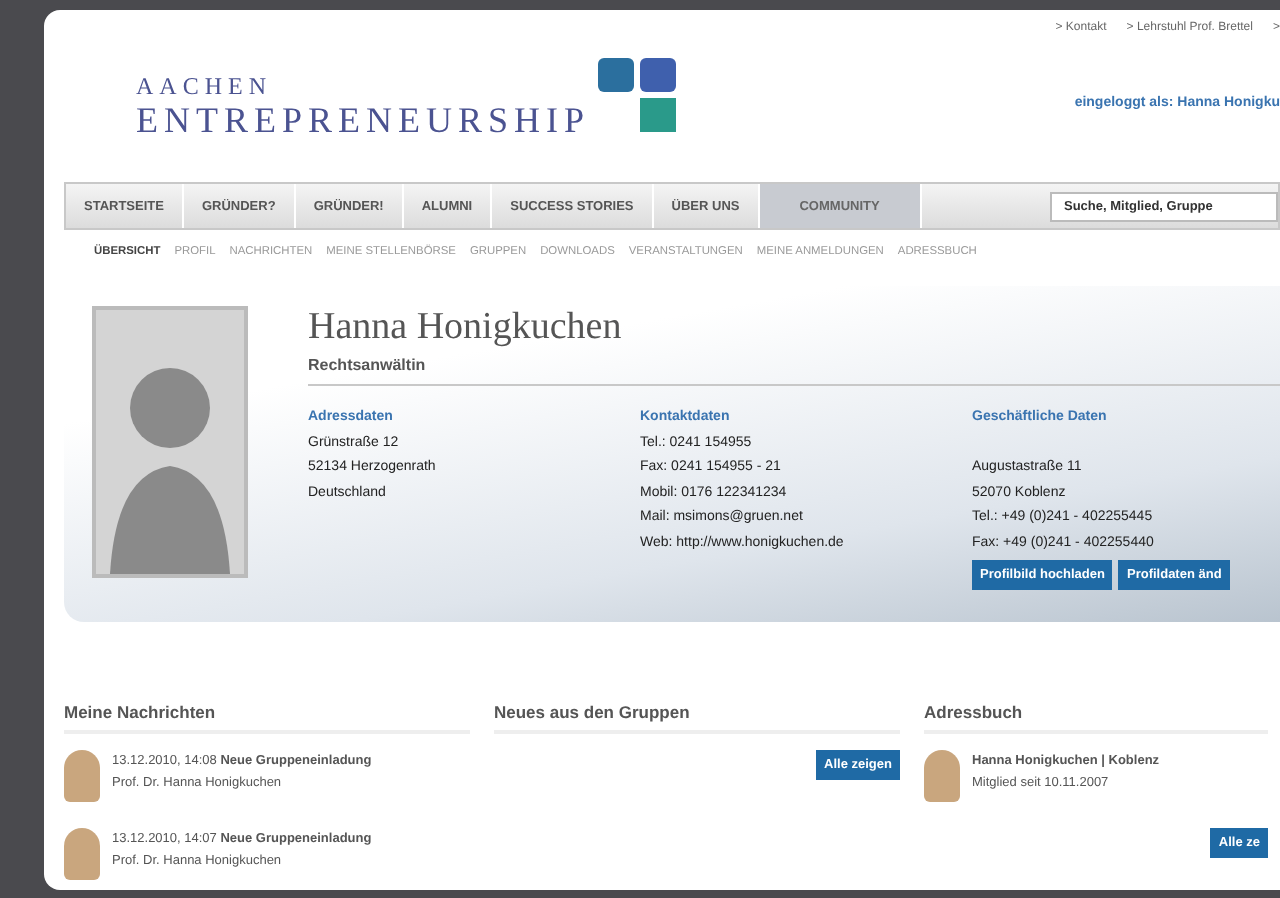  I want to click on section-heading: Adressbuch, so click(1096, 718).